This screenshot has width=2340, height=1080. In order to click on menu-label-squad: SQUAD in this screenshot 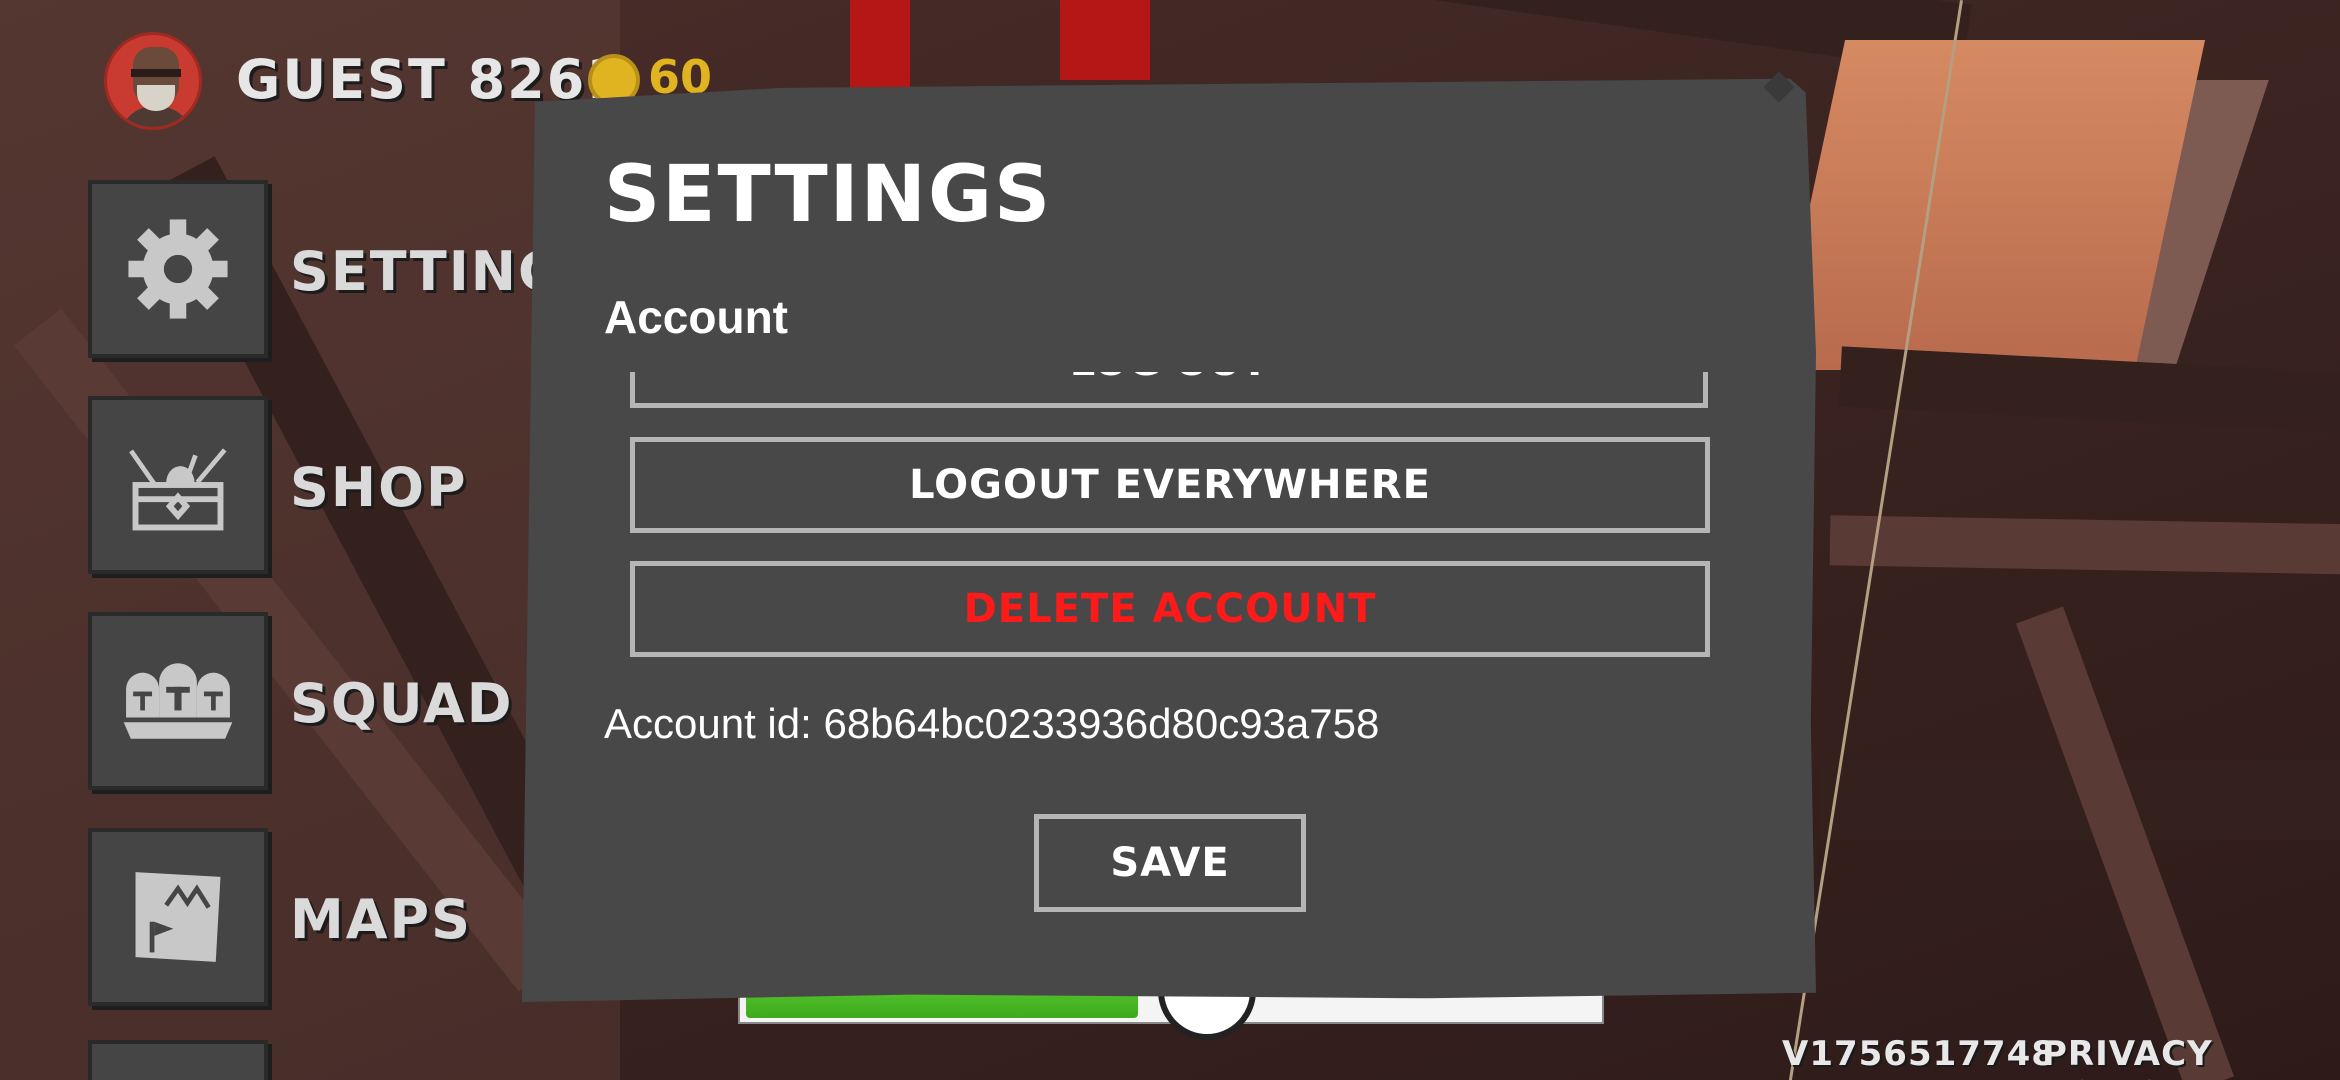, I will do `click(402, 703)`.